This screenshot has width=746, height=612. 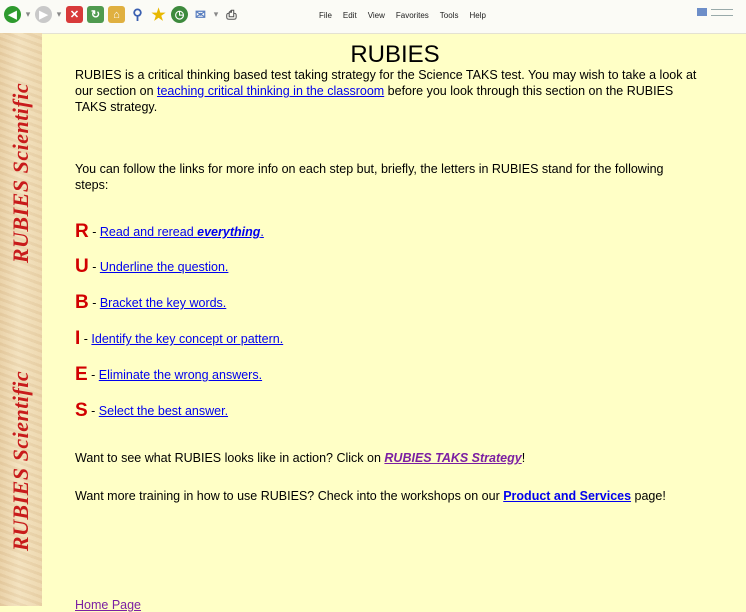 What do you see at coordinates (20, 173) in the screenshot?
I see `banner-text-top: RUBIES Scientific` at bounding box center [20, 173].